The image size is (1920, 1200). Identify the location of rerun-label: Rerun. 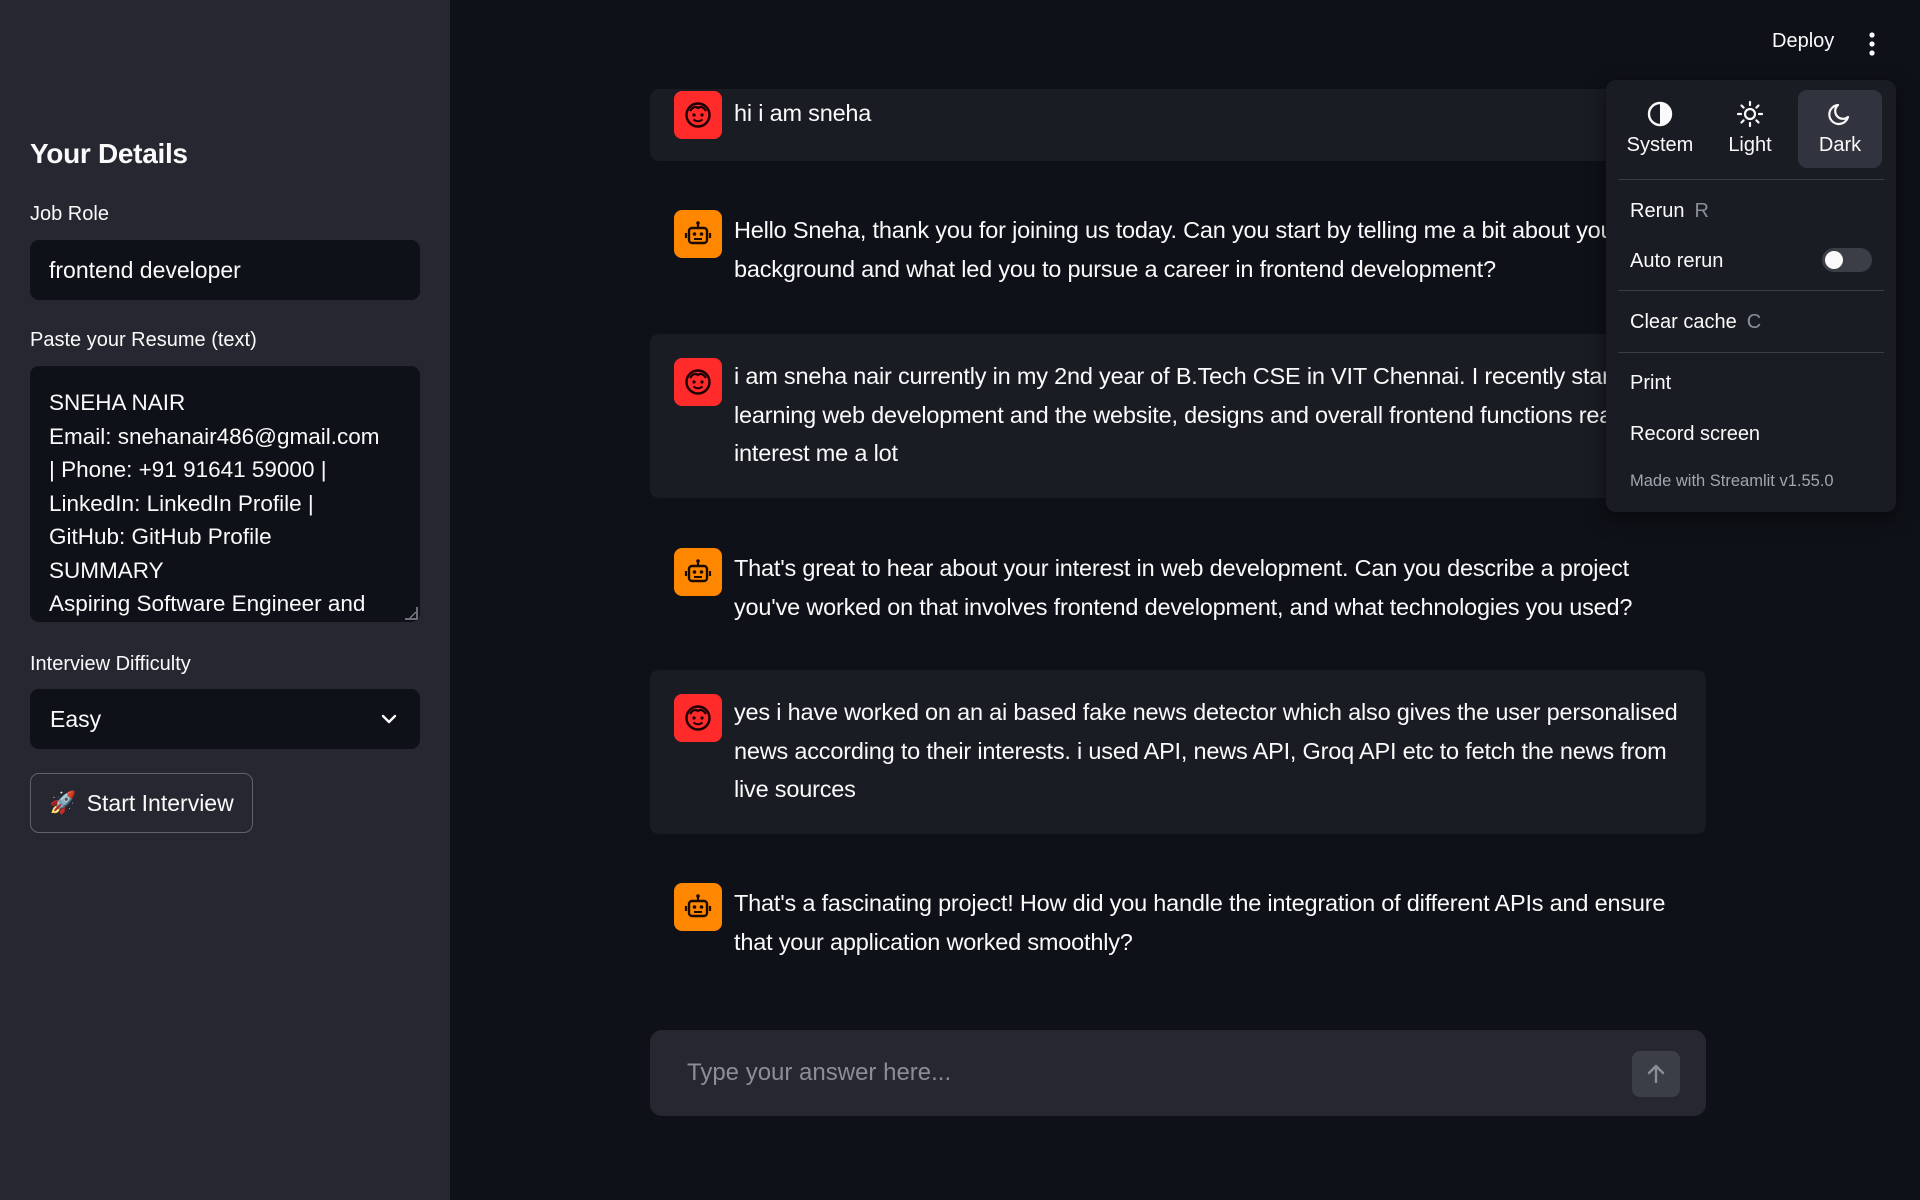
(1657, 211).